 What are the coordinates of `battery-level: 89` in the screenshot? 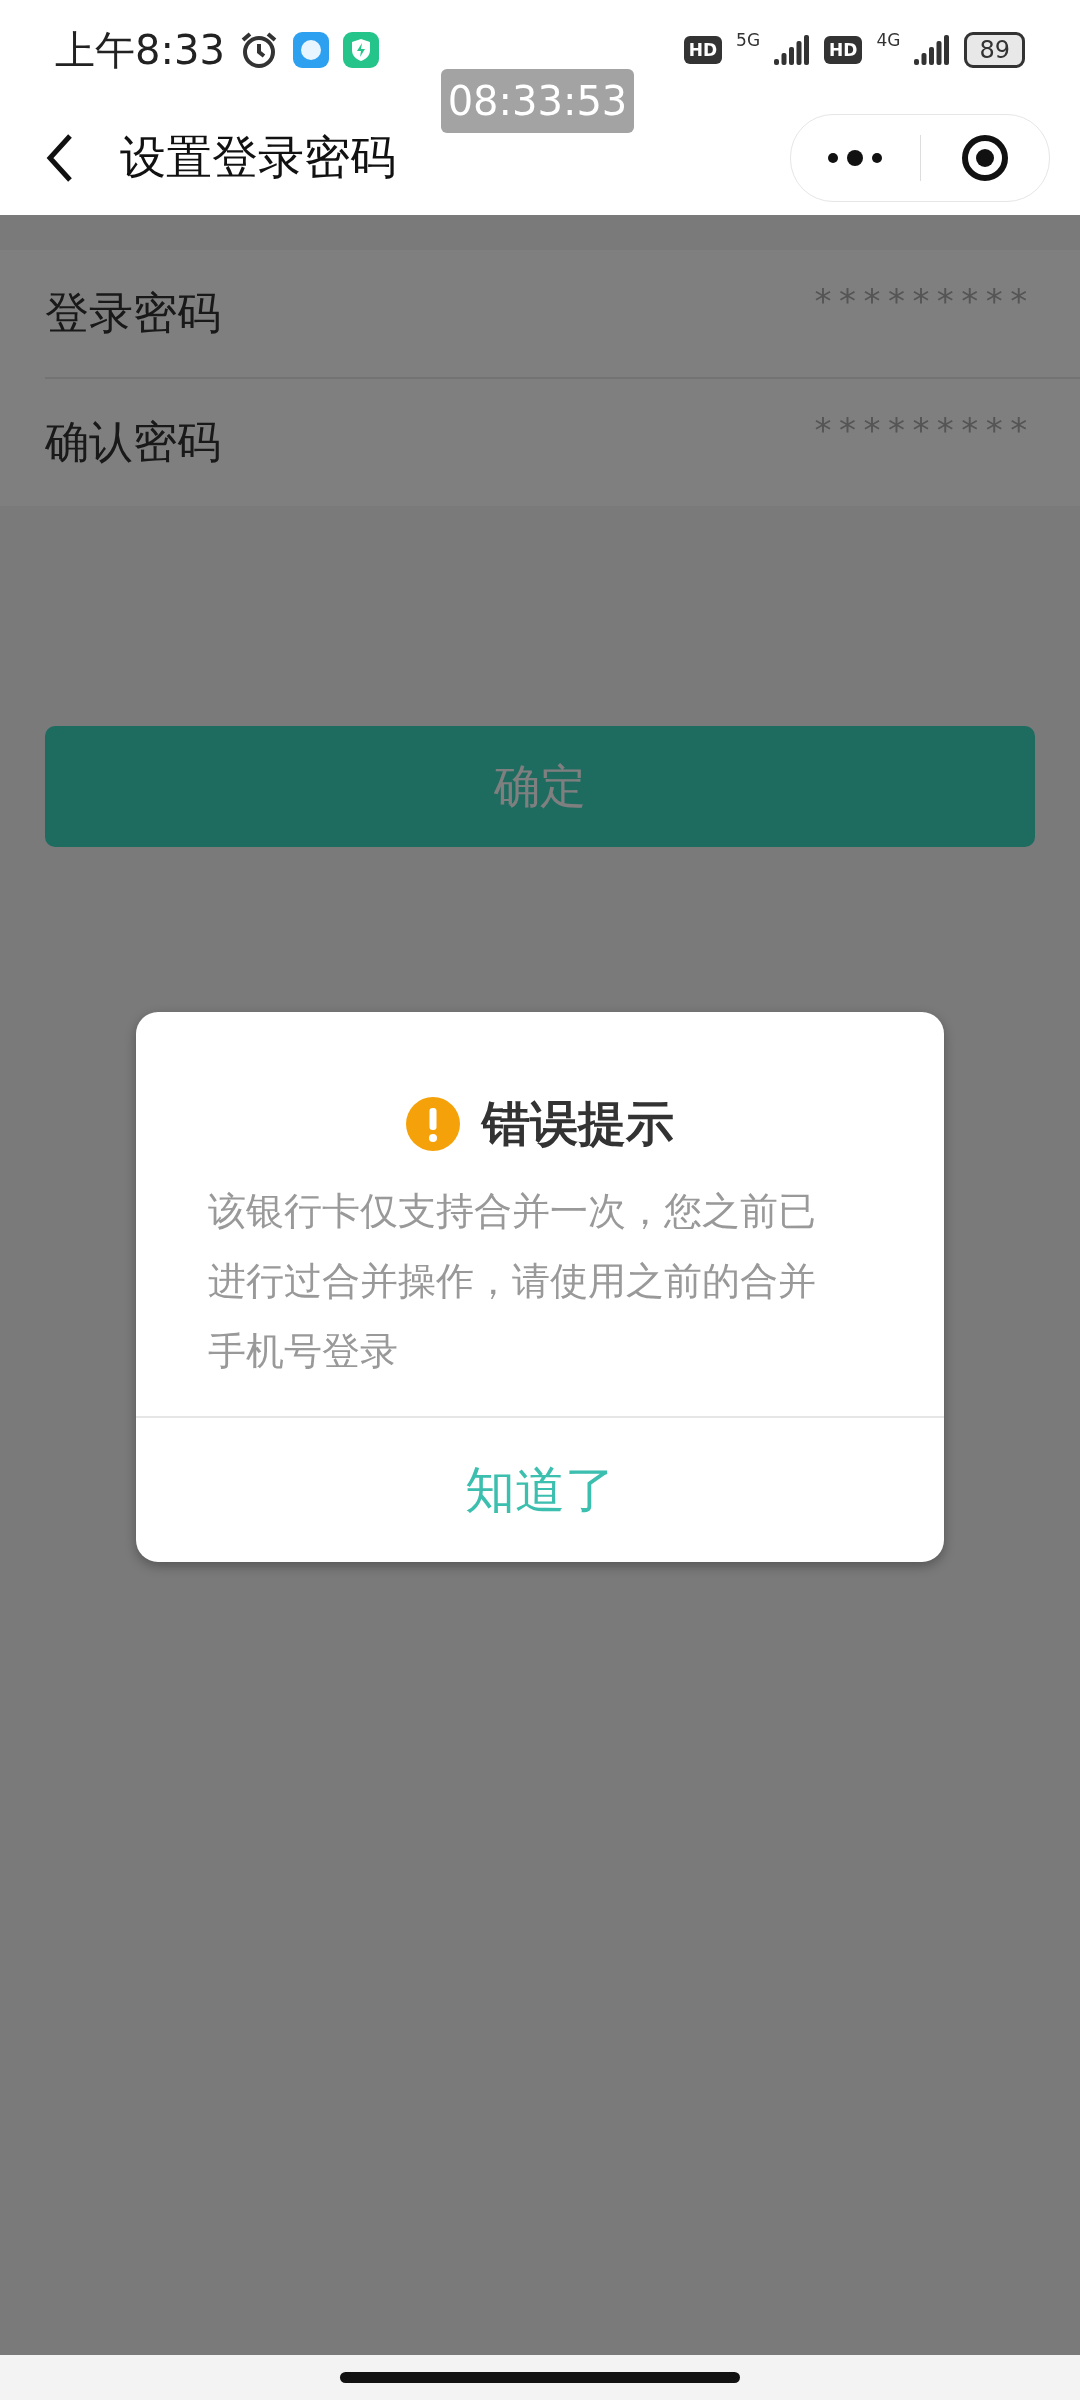 It's located at (994, 50).